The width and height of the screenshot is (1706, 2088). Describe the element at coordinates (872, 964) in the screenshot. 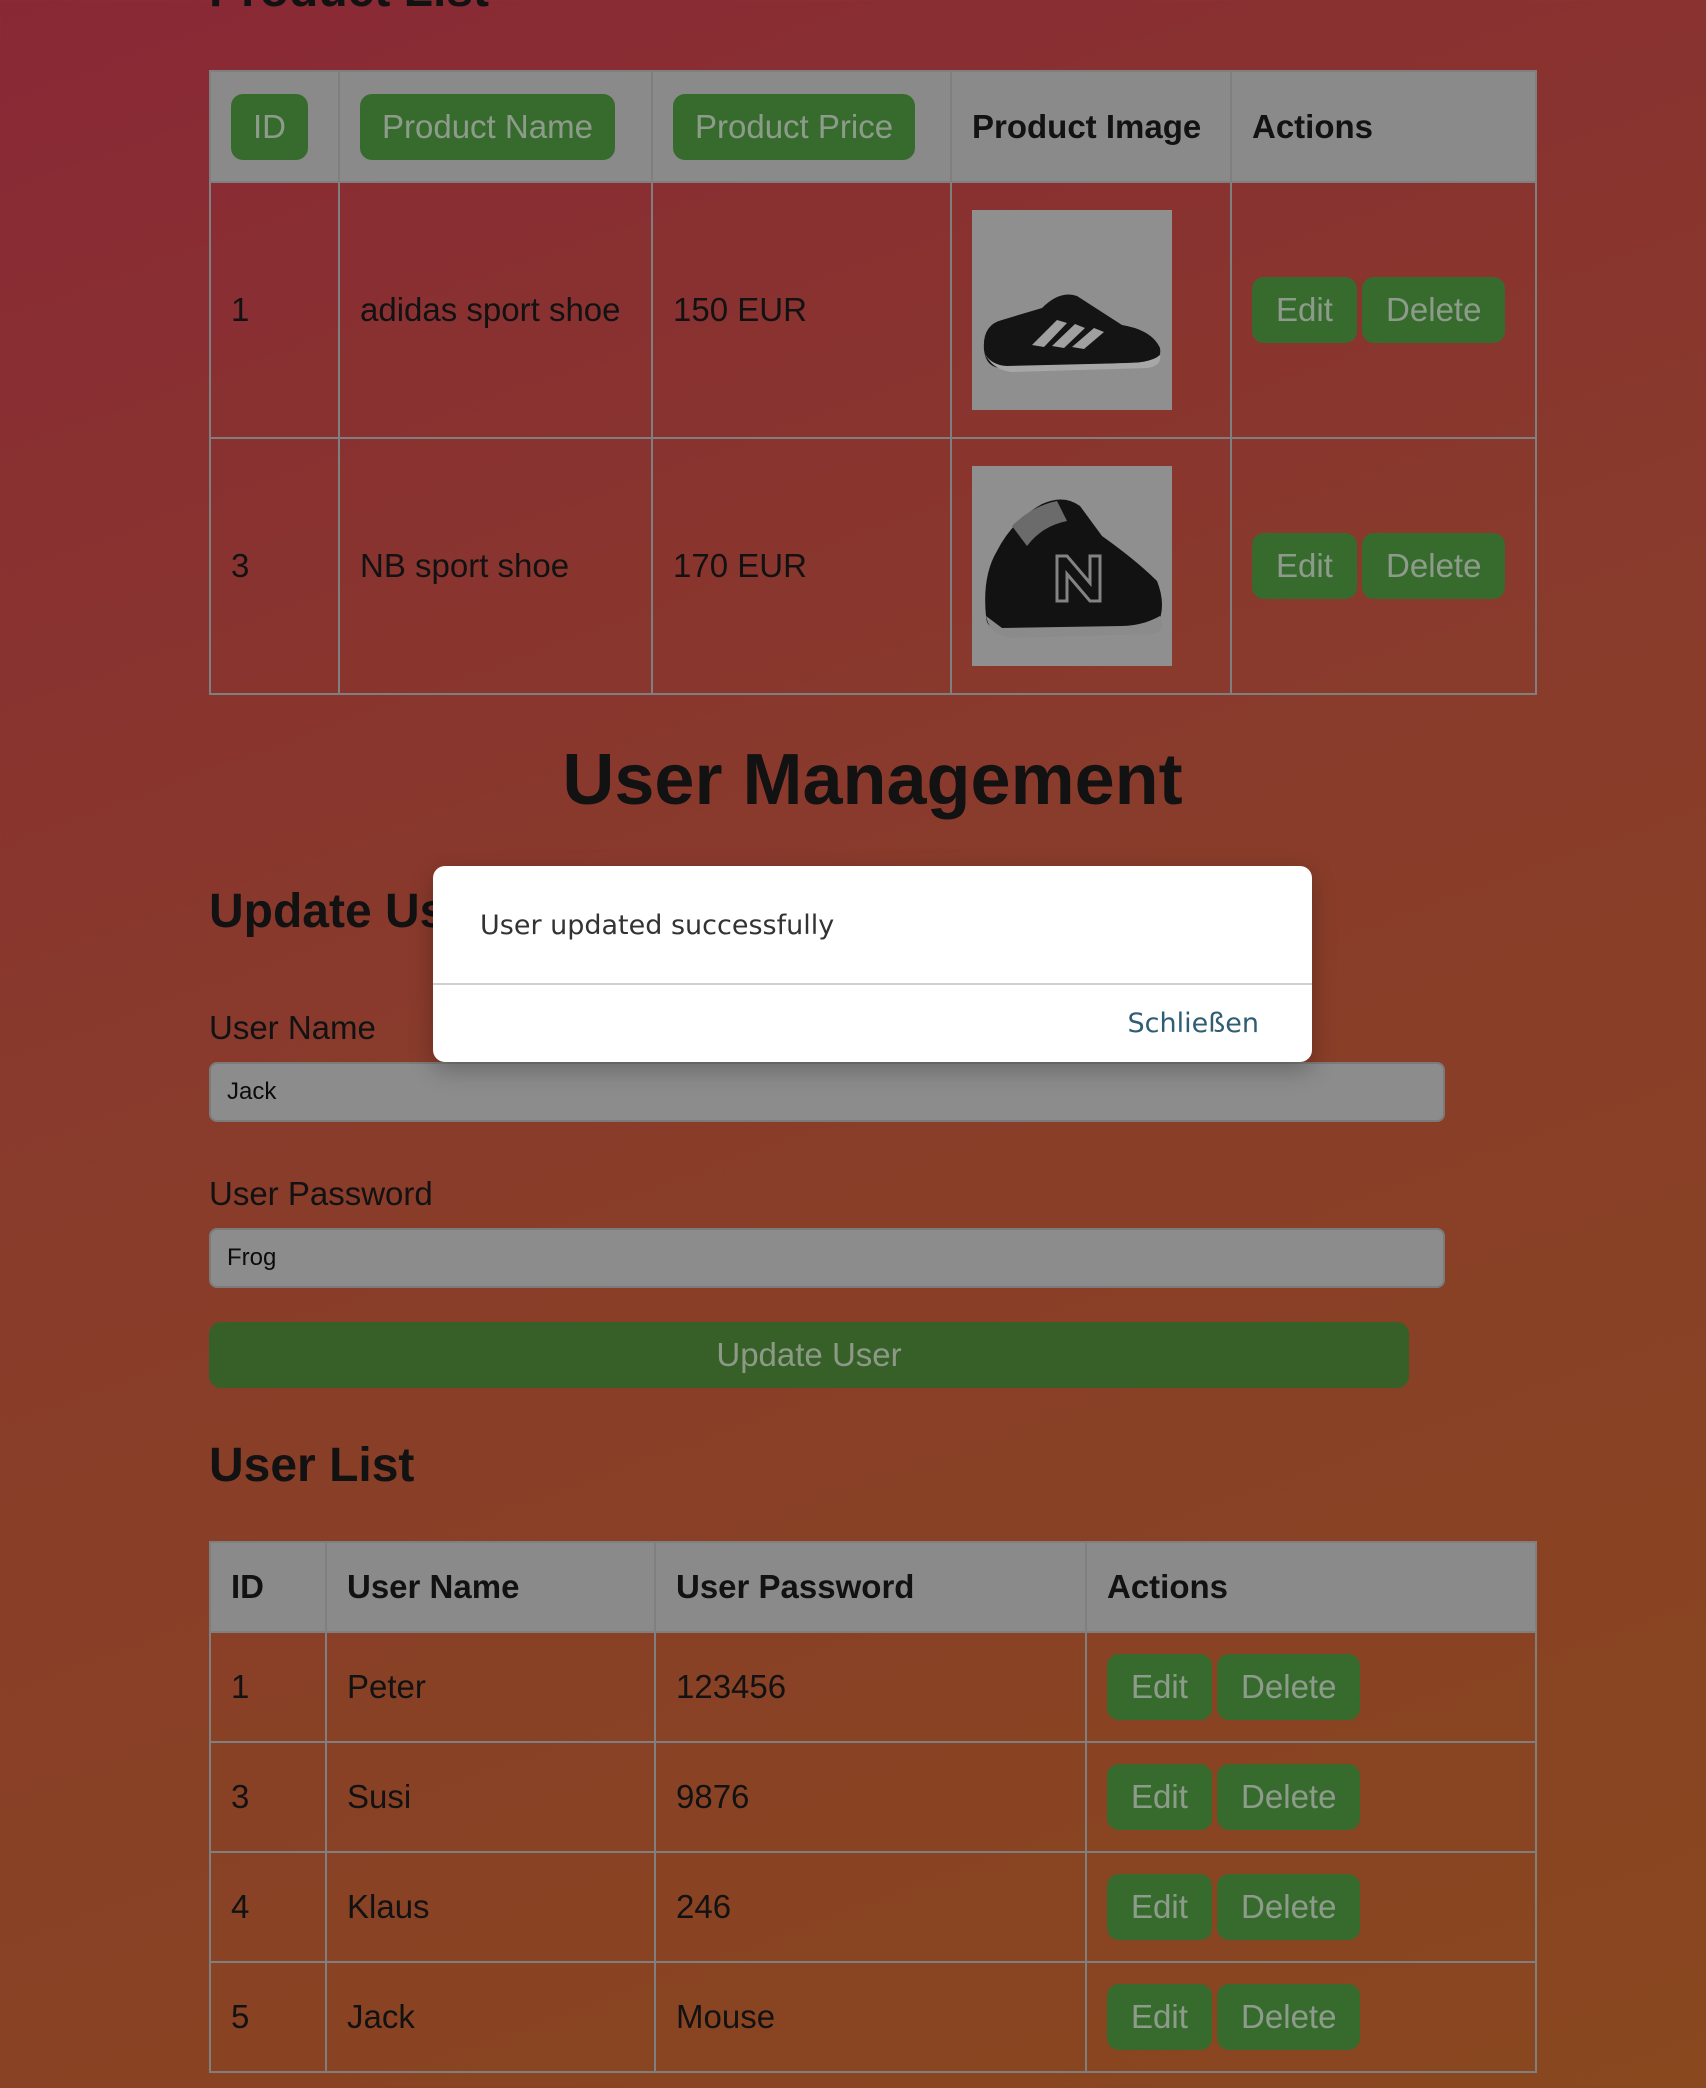

I see `alert-dialog: User updated successfully Schließen` at that location.